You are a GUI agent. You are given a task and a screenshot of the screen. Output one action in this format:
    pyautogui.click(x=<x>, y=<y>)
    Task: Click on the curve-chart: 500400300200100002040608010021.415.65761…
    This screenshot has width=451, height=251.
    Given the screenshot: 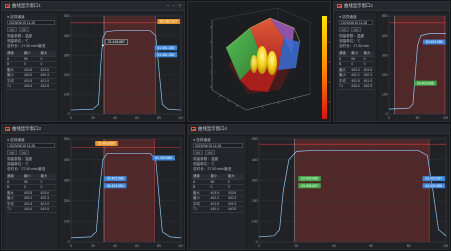 What is the action you would take?
    pyautogui.click(x=121, y=67)
    